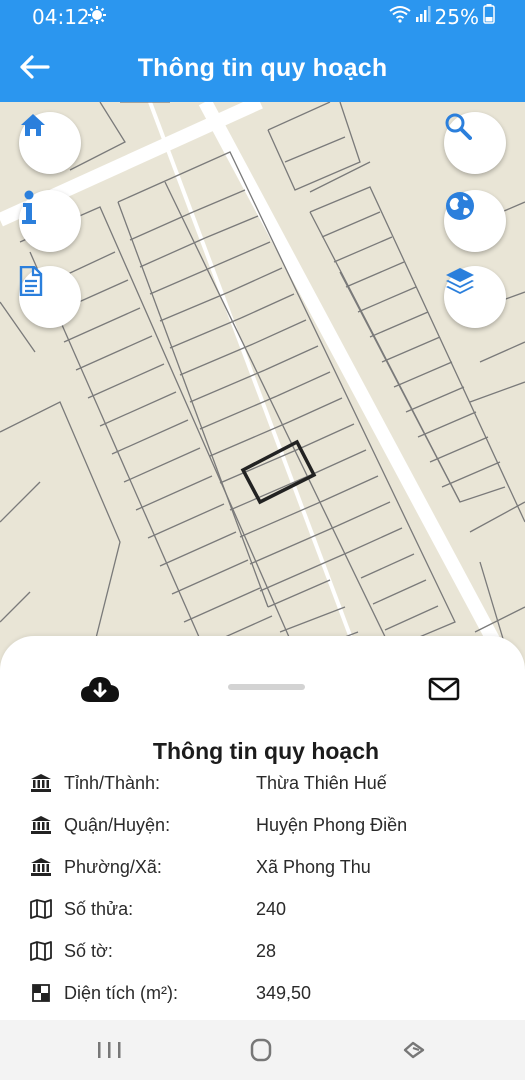 The height and width of the screenshot is (1080, 525). I want to click on sheet-title: Thông tin quy hoạch, so click(266, 751).